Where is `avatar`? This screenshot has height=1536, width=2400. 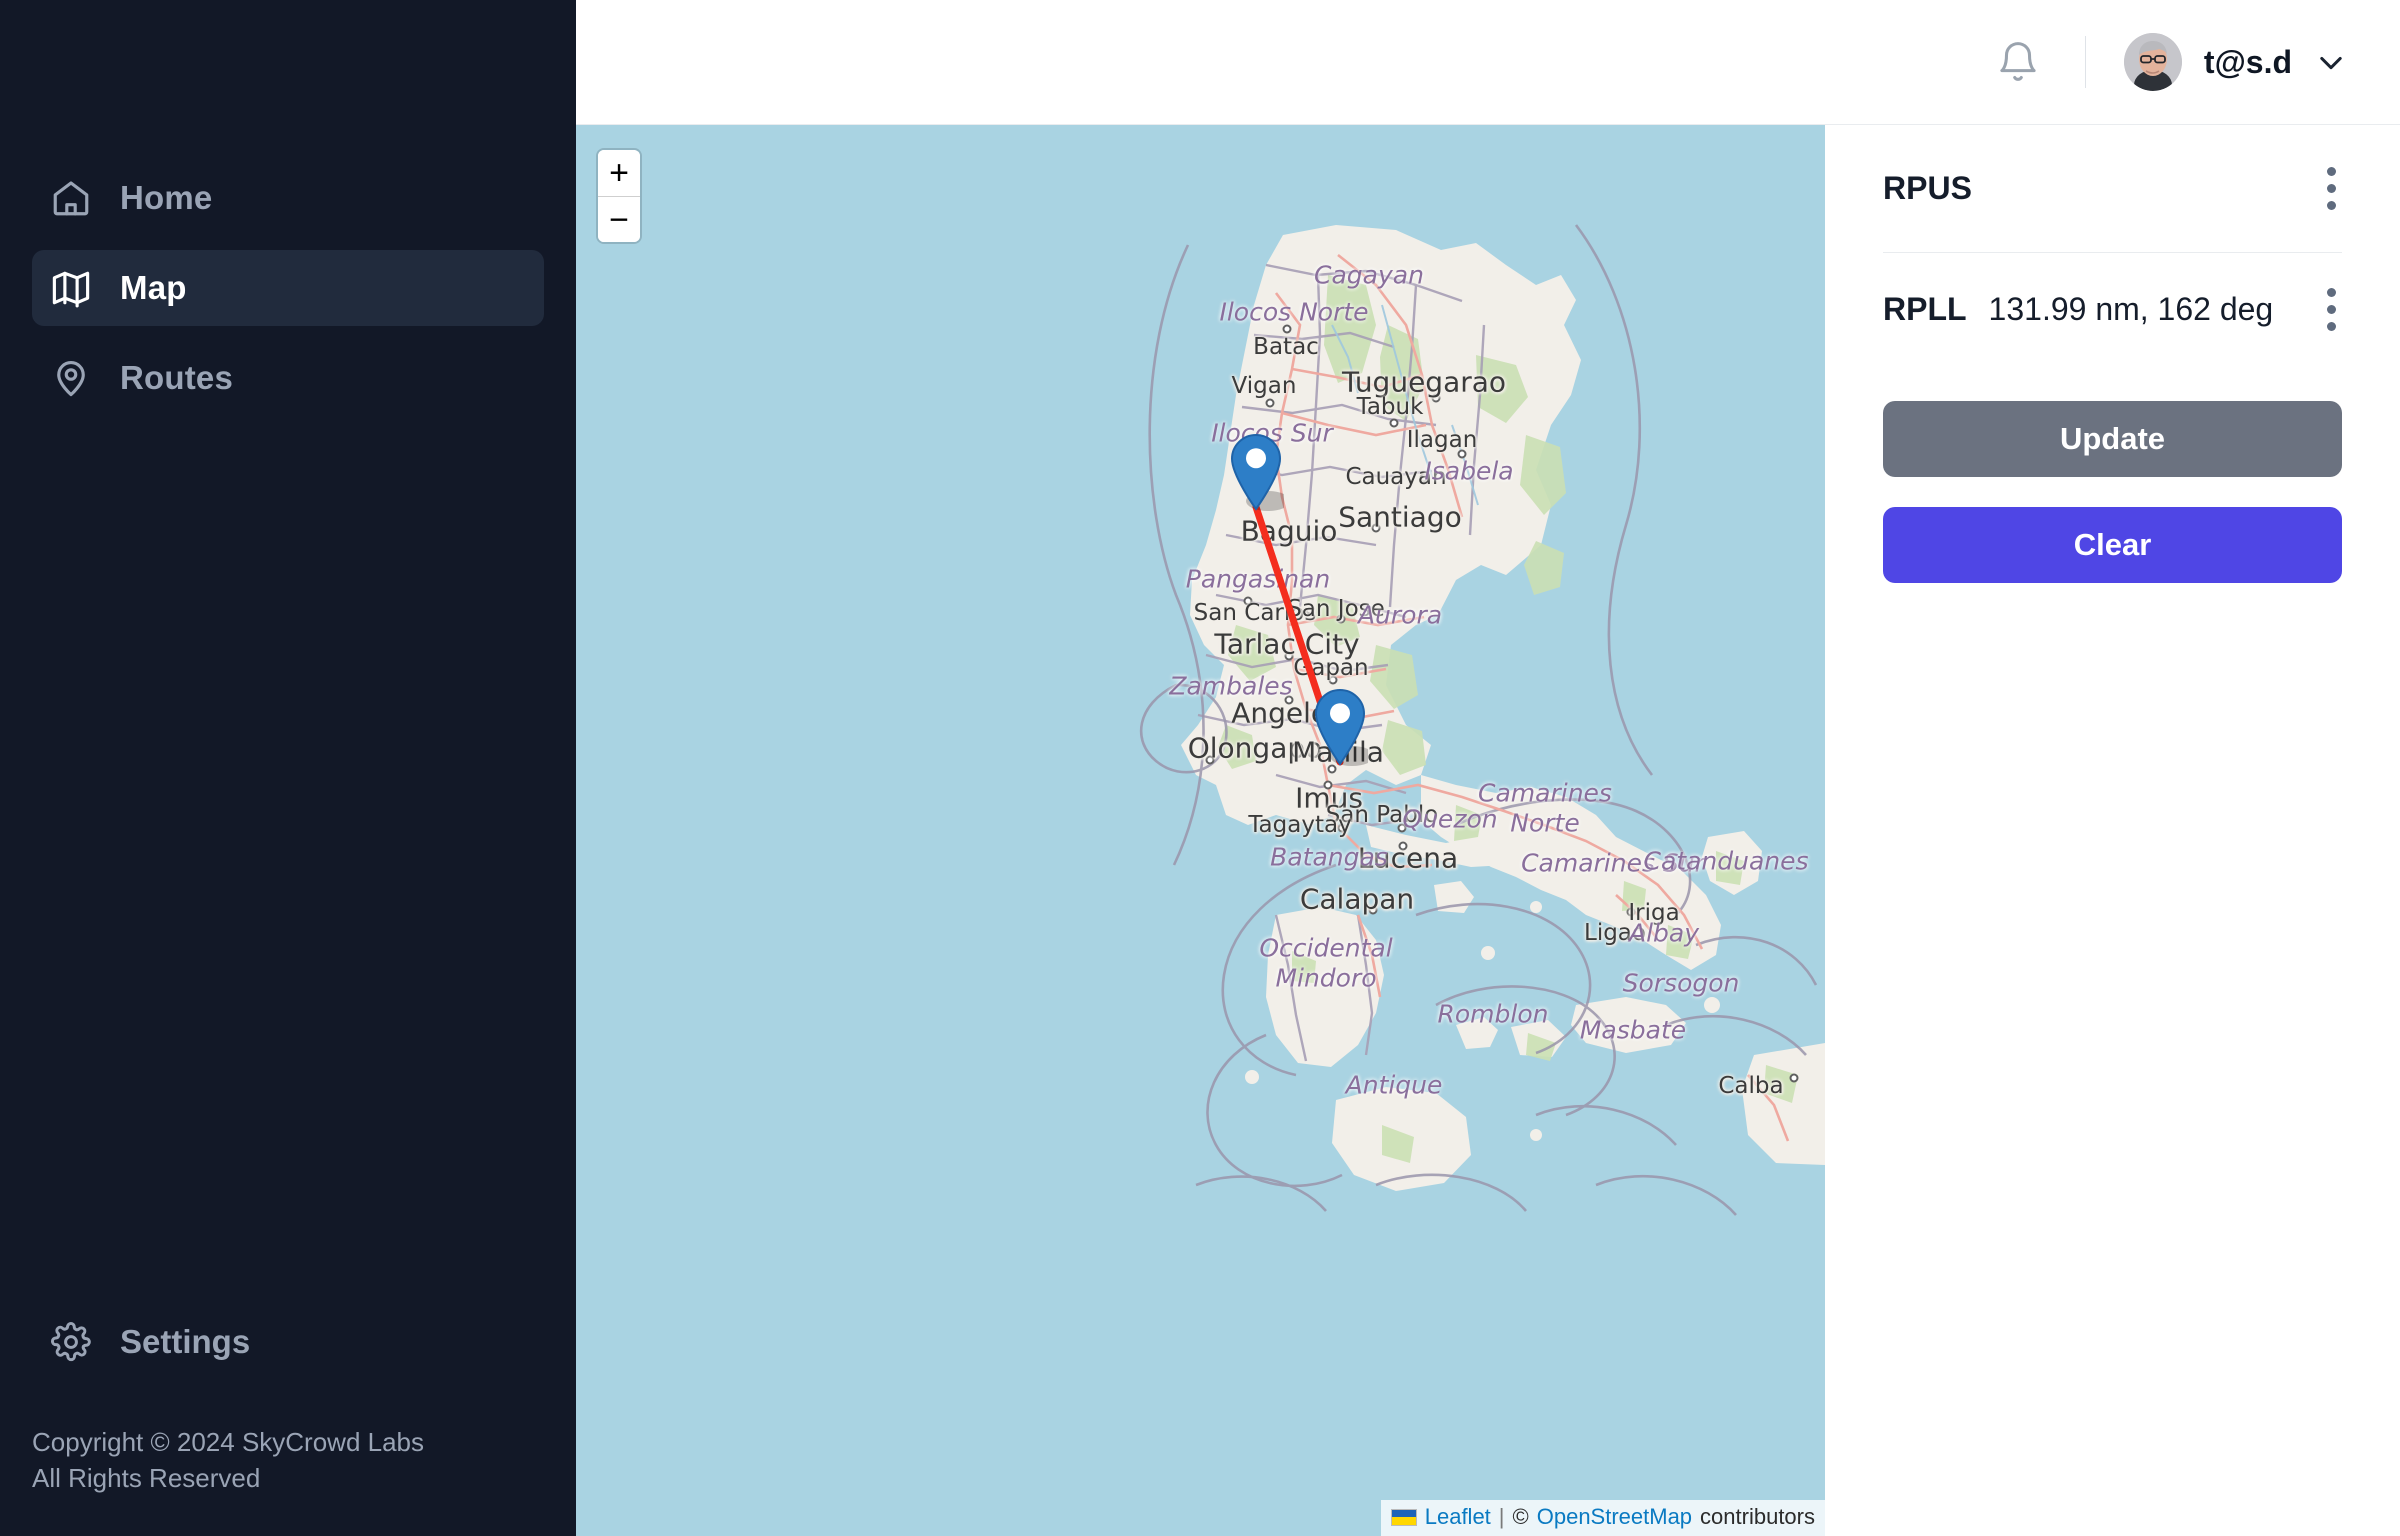 avatar is located at coordinates (2152, 62).